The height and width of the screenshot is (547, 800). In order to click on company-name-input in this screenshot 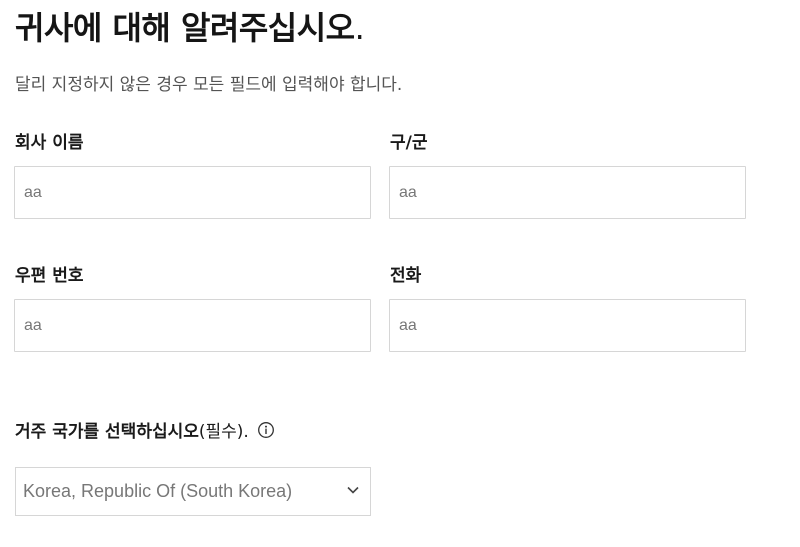, I will do `click(192, 192)`.